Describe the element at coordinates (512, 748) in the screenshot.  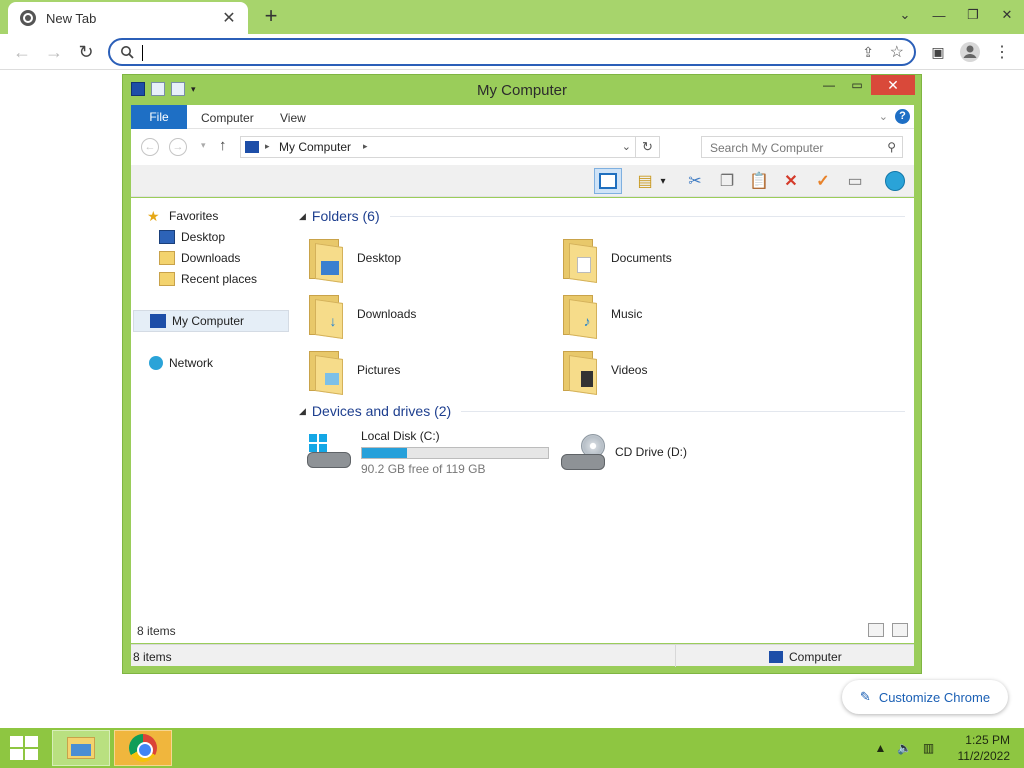
I see `taskbar: ▲ 🔈 ▥ 1:25 PM 11/2/2022` at that location.